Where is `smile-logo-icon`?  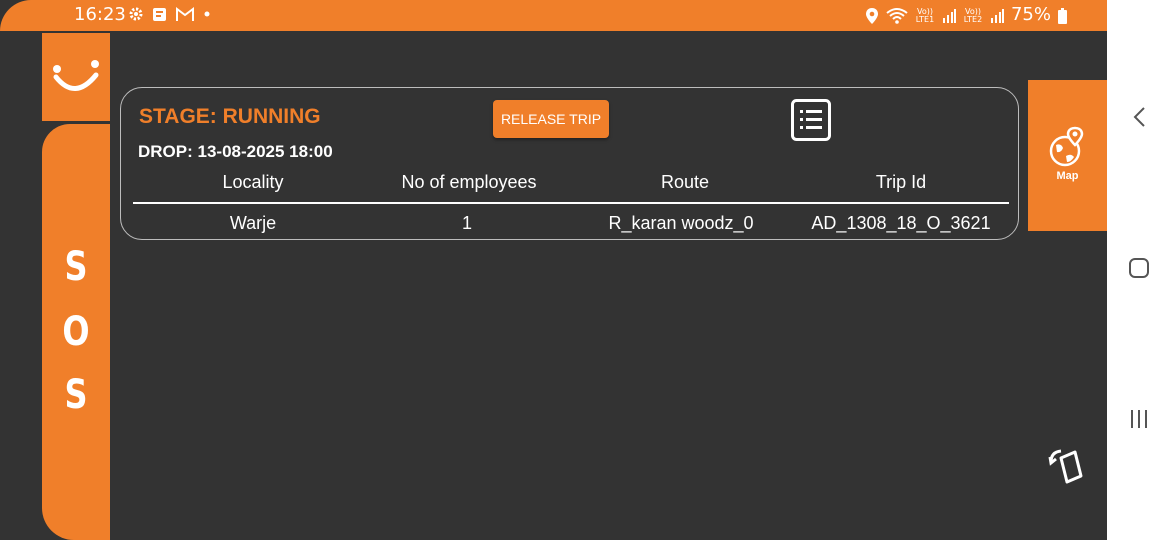
smile-logo-icon is located at coordinates (76, 77).